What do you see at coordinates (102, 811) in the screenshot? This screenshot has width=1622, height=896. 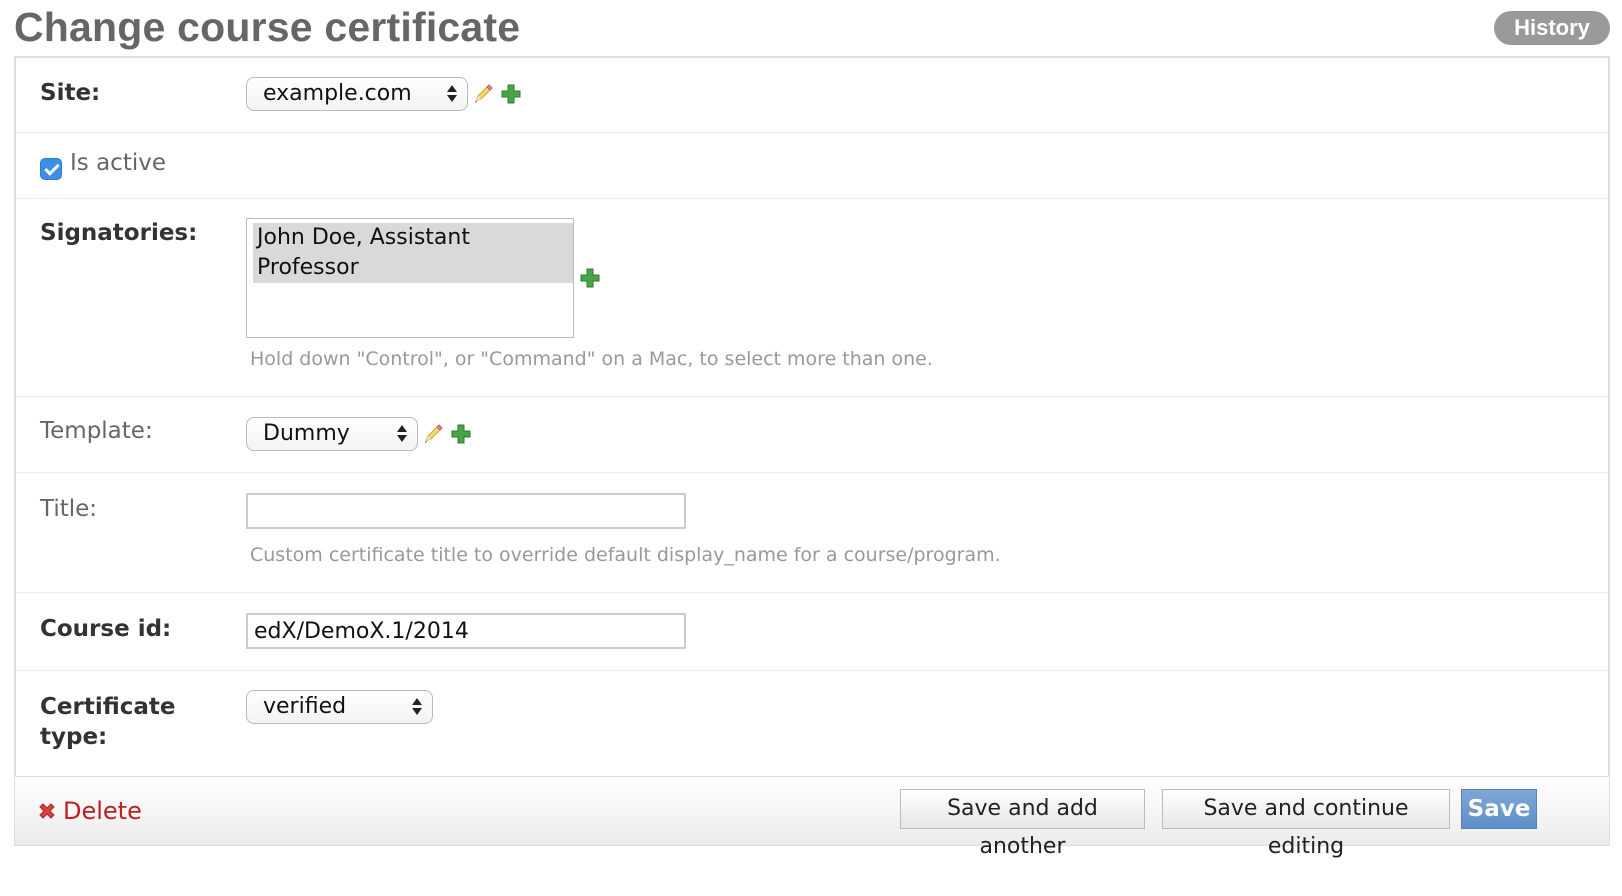 I see `delete-label: Delete` at bounding box center [102, 811].